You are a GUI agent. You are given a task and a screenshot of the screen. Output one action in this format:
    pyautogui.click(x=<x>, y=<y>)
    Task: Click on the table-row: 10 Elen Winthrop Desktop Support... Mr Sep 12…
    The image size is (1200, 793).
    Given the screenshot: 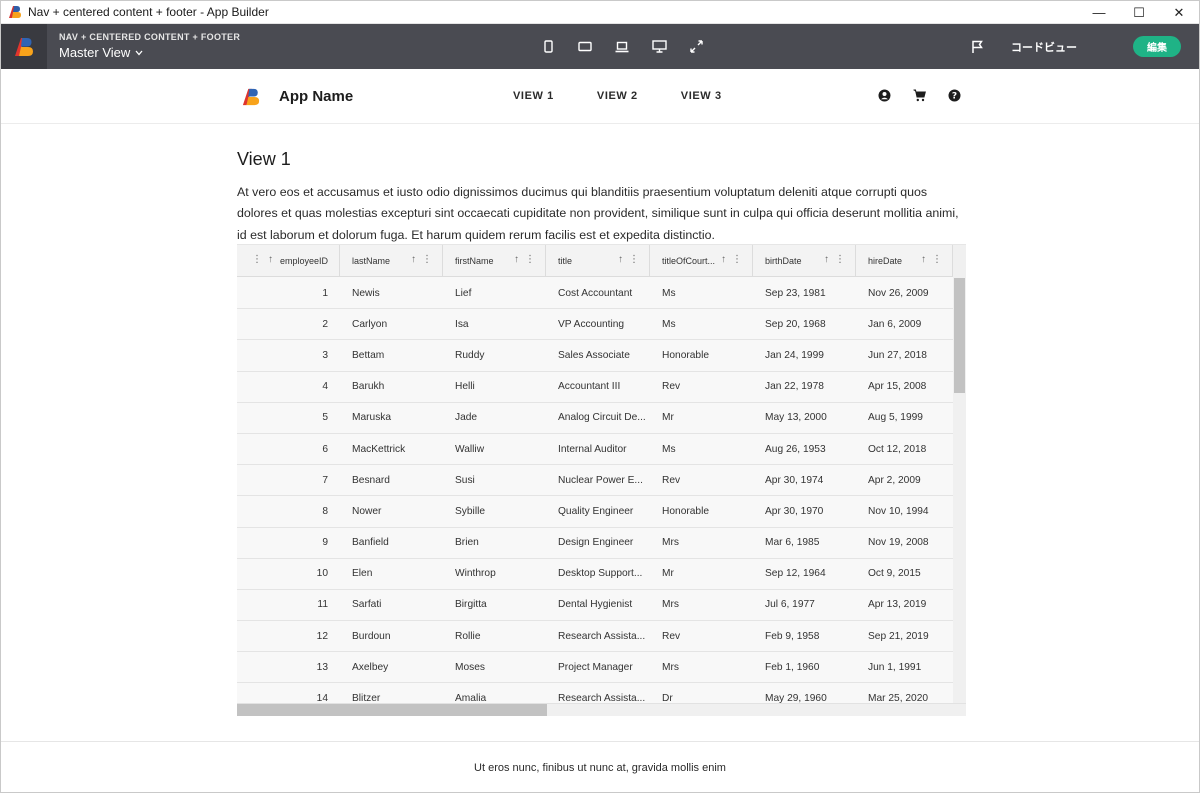 What is the action you would take?
    pyautogui.click(x=595, y=574)
    